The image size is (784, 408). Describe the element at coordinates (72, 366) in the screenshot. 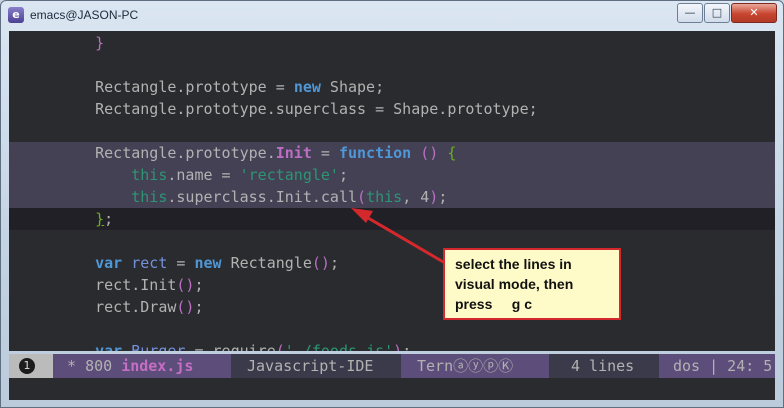

I see `modified-marker: *` at that location.